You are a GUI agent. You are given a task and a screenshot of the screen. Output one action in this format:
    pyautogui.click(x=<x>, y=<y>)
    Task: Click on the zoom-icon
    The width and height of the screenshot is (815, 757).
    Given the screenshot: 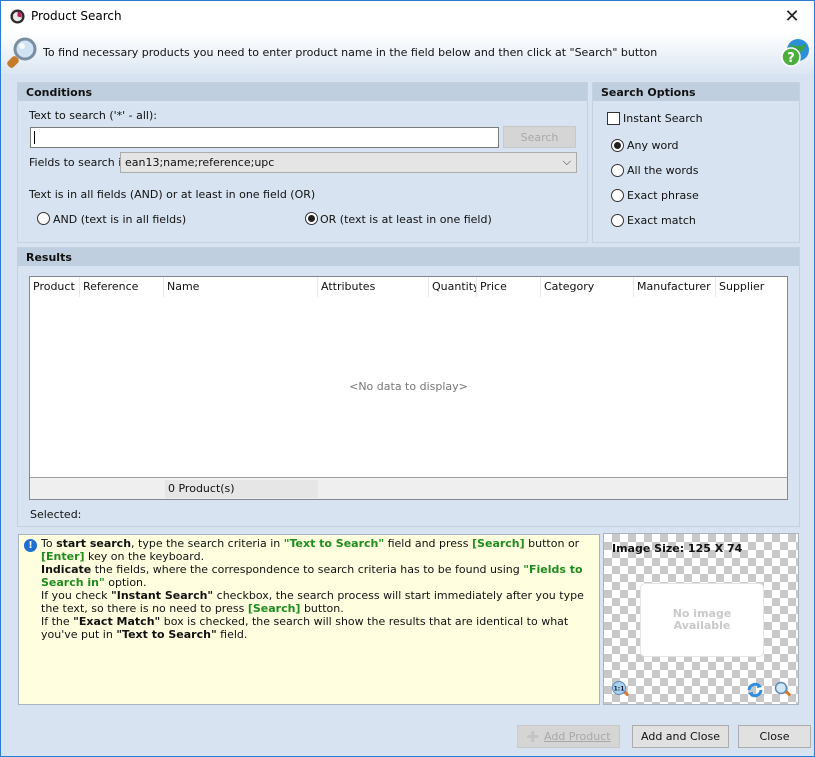 What is the action you would take?
    pyautogui.click(x=783, y=690)
    